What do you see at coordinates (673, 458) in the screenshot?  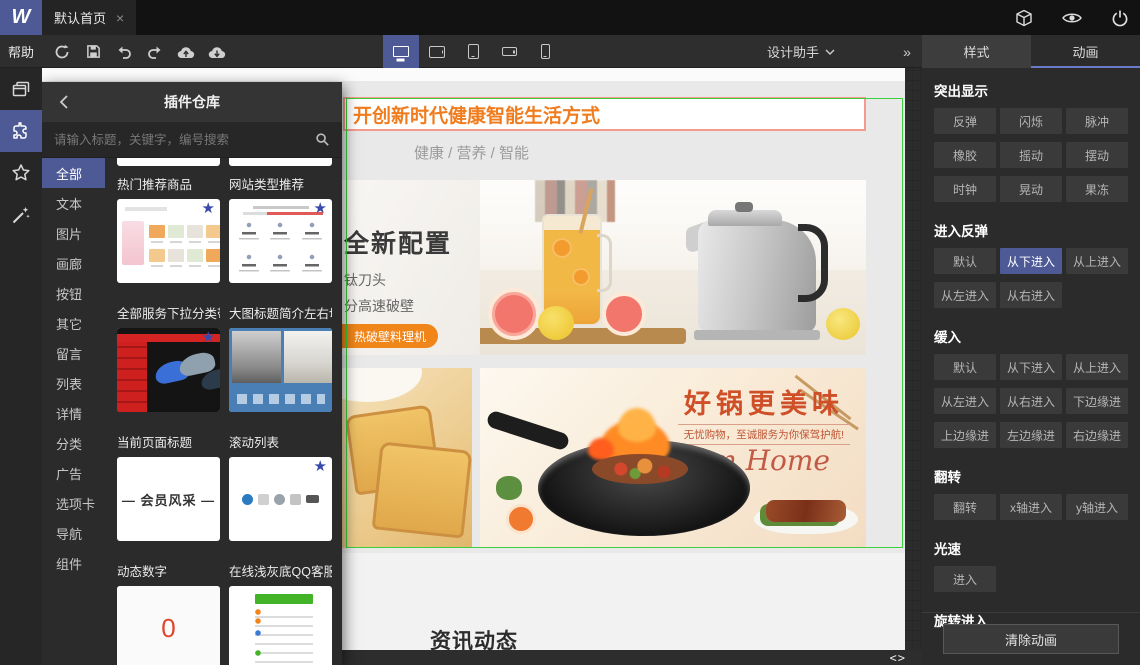 I see `wok-banner: 好锅更美味 无忧购物，至诚服务为你保驾护航! Warm Home` at bounding box center [673, 458].